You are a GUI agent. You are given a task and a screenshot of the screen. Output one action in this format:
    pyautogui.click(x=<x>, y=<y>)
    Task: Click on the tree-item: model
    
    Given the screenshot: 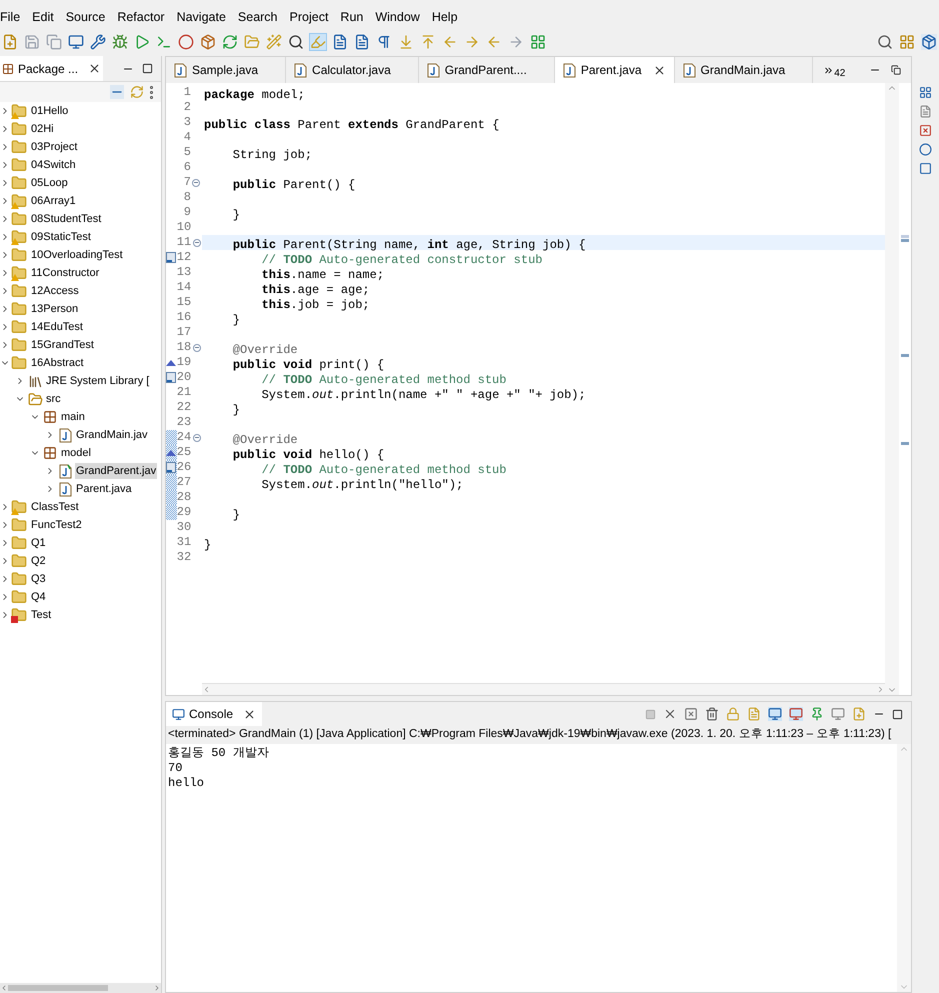 What is the action you would take?
    pyautogui.click(x=76, y=453)
    